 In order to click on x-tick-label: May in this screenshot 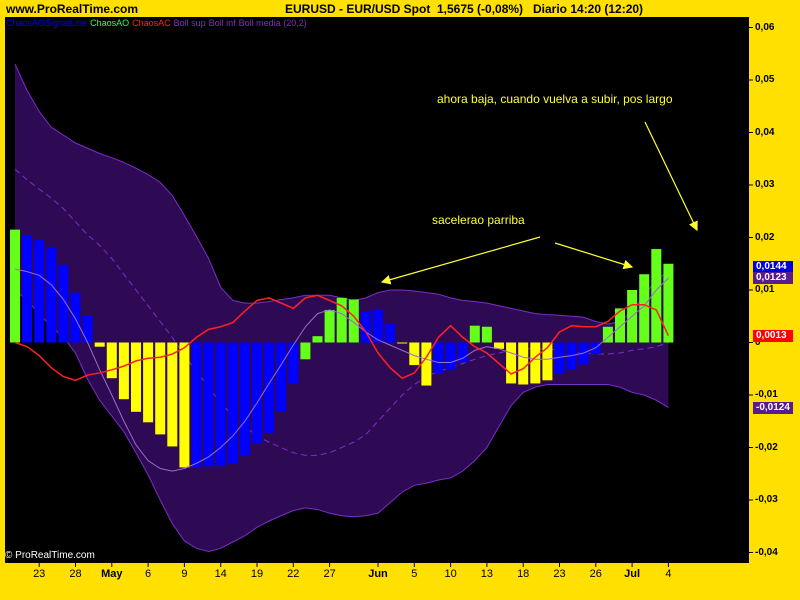, I will do `click(112, 574)`.